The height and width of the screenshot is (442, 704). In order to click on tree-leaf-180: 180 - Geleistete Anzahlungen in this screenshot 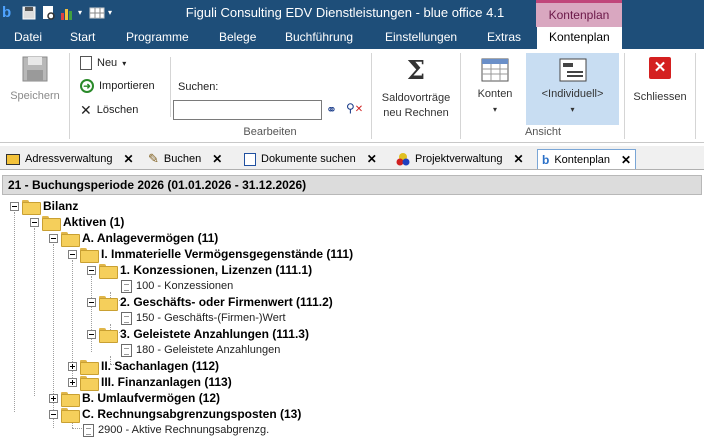, I will do `click(199, 350)`.